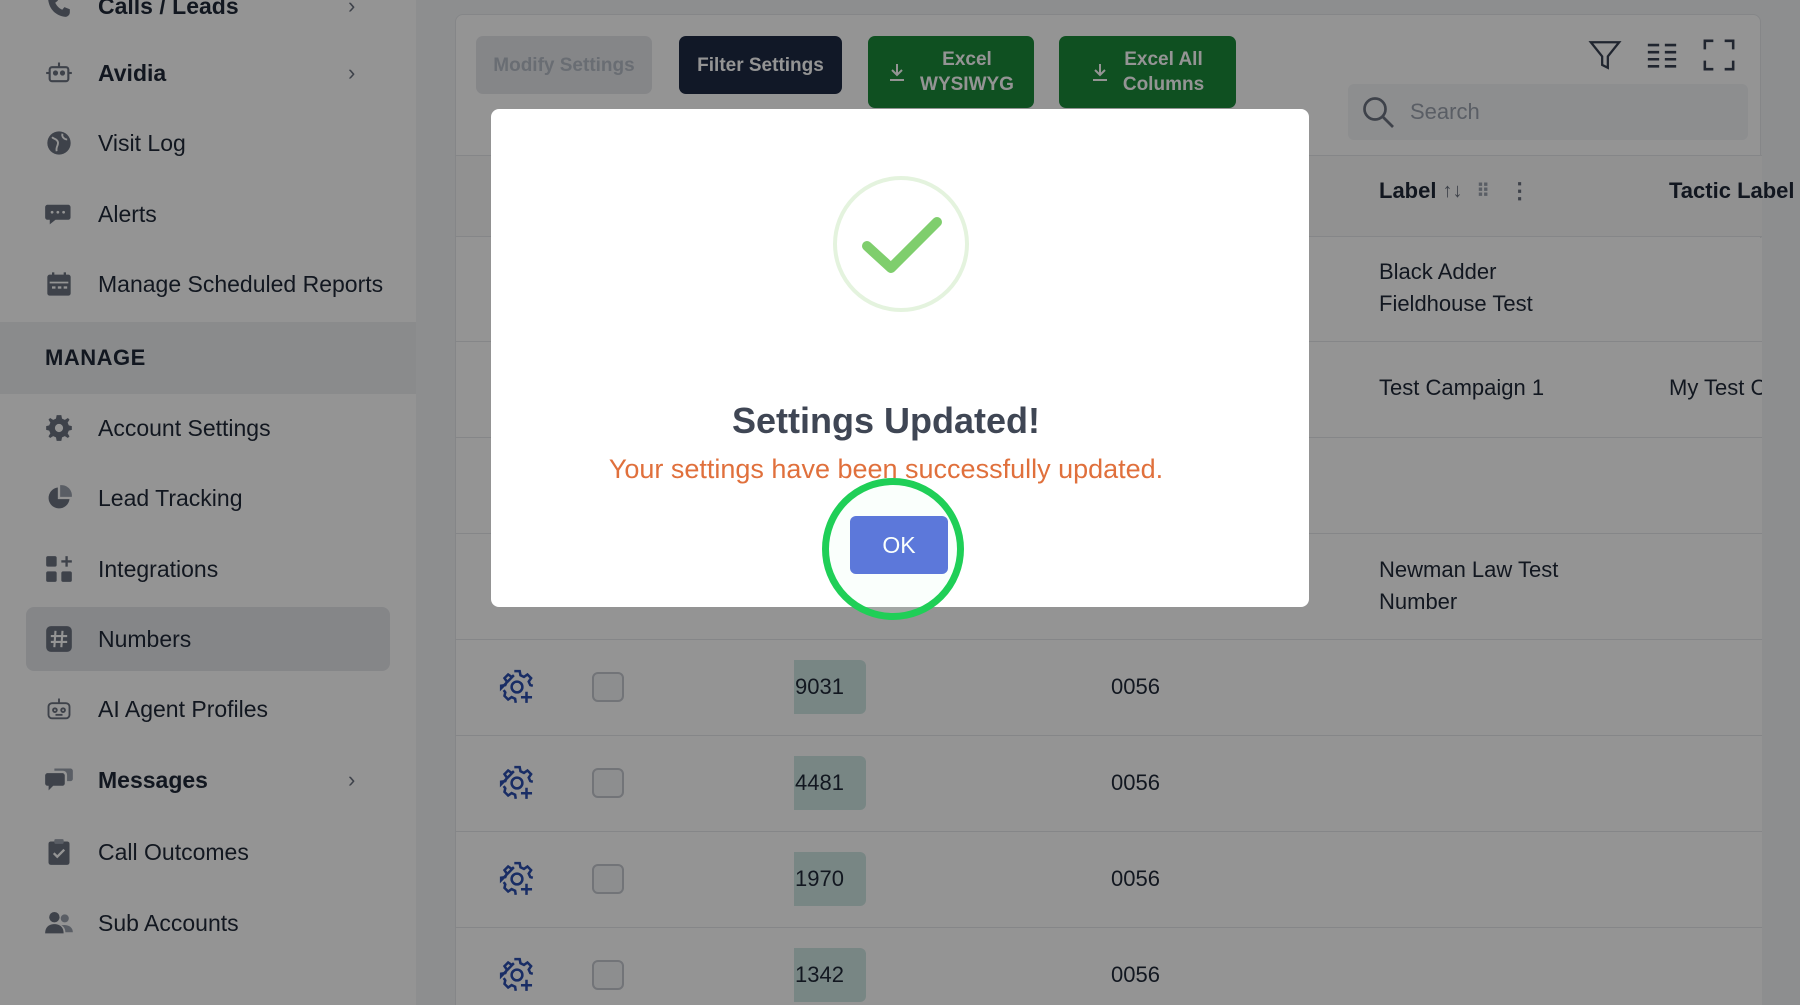 The width and height of the screenshot is (1800, 1005). What do you see at coordinates (893, 549) in the screenshot?
I see `click-highlight-ring` at bounding box center [893, 549].